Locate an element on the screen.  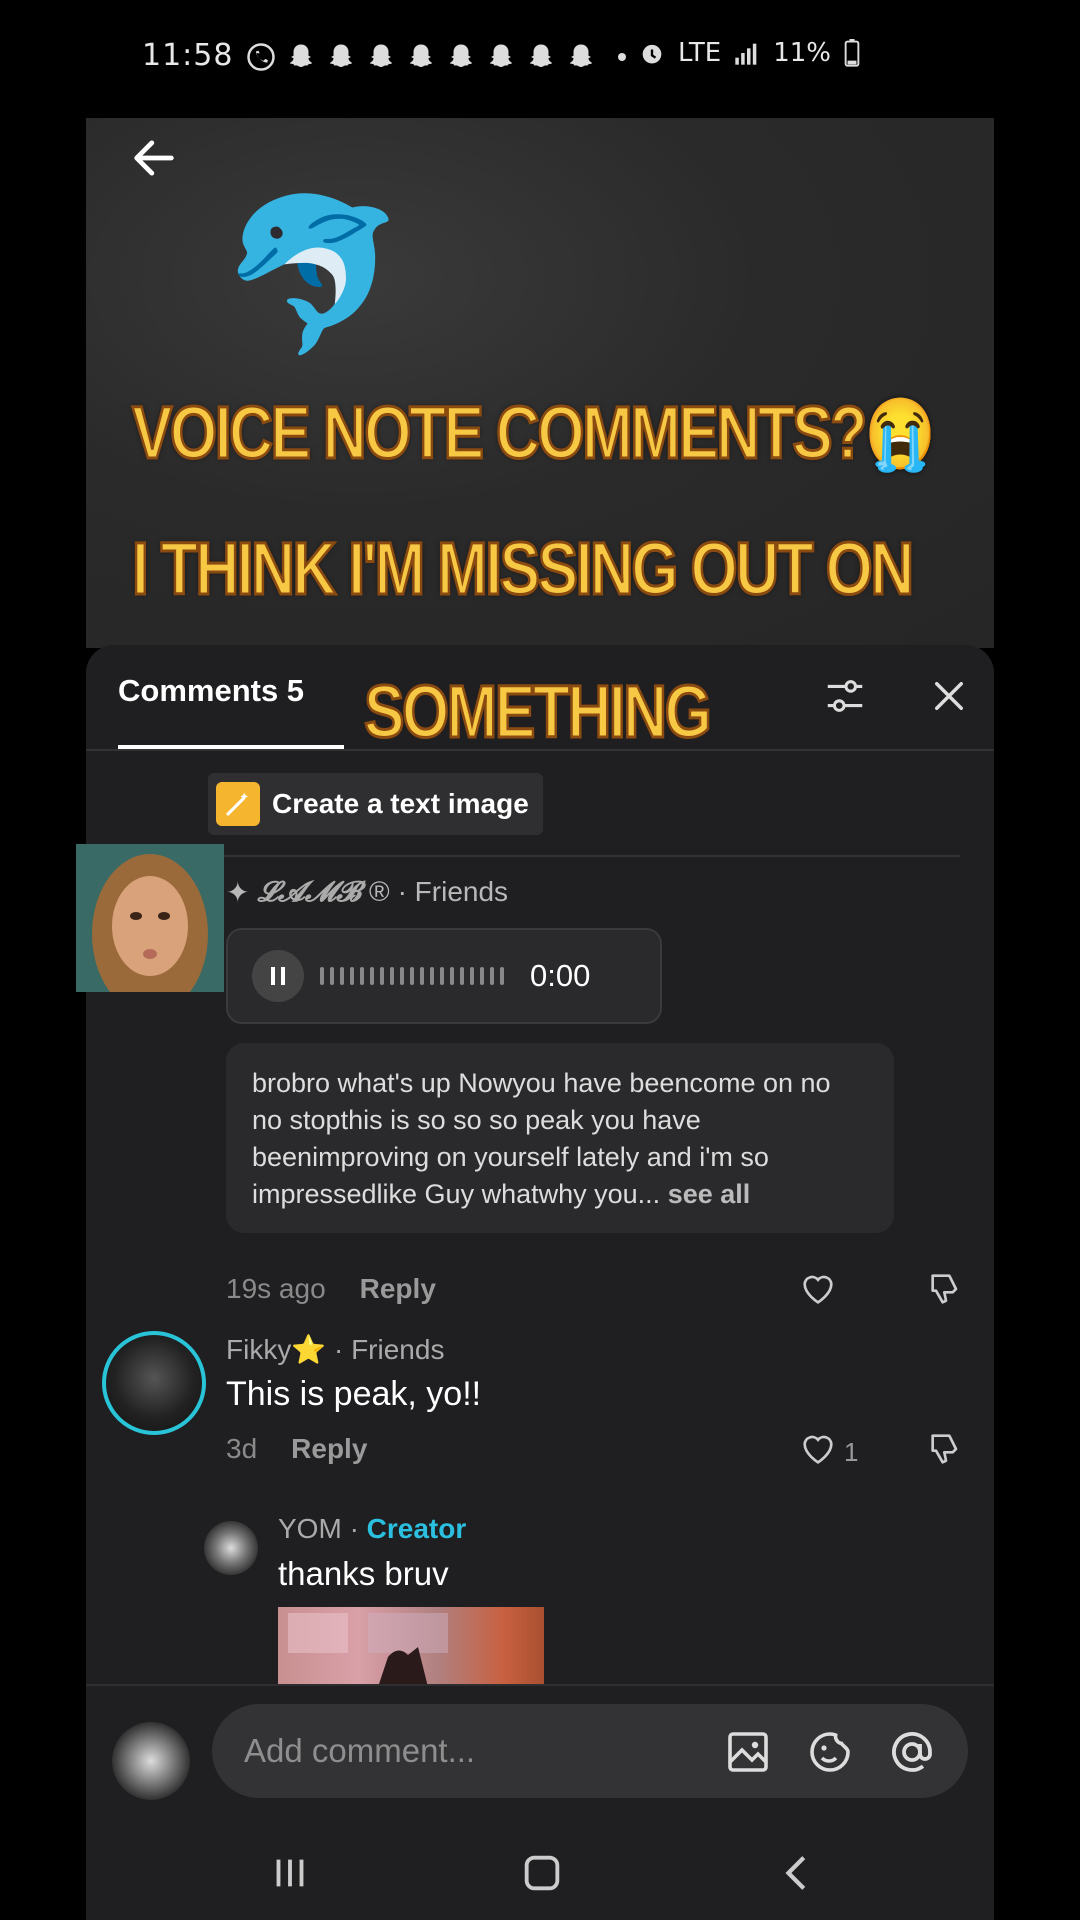
create-text-image-button: Create a text image is located at coordinates (375, 804).